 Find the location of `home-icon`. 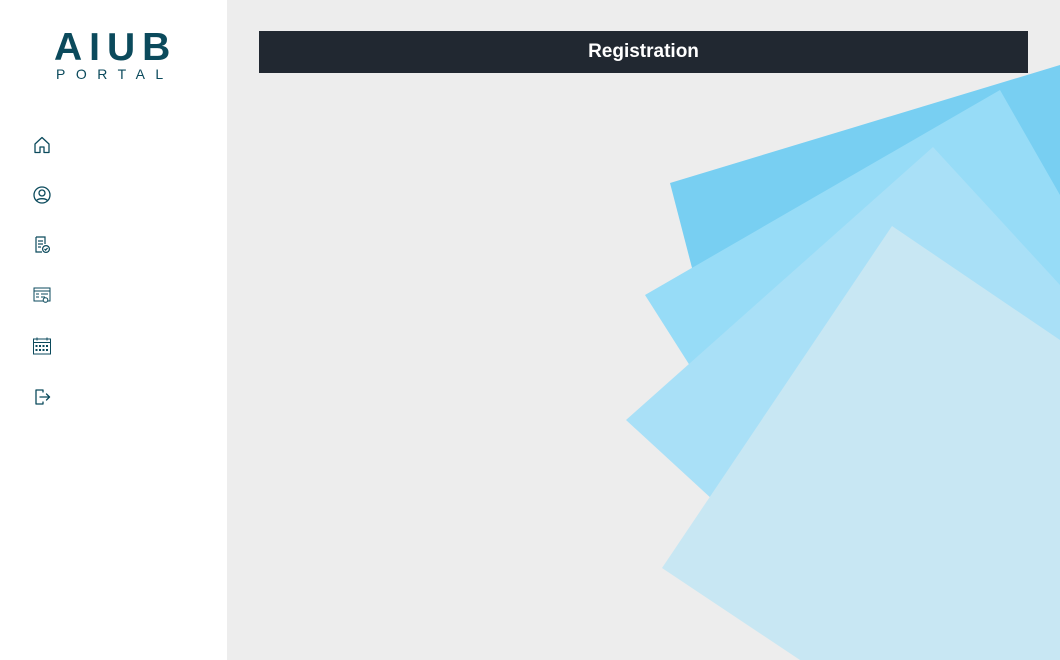

home-icon is located at coordinates (42, 145).